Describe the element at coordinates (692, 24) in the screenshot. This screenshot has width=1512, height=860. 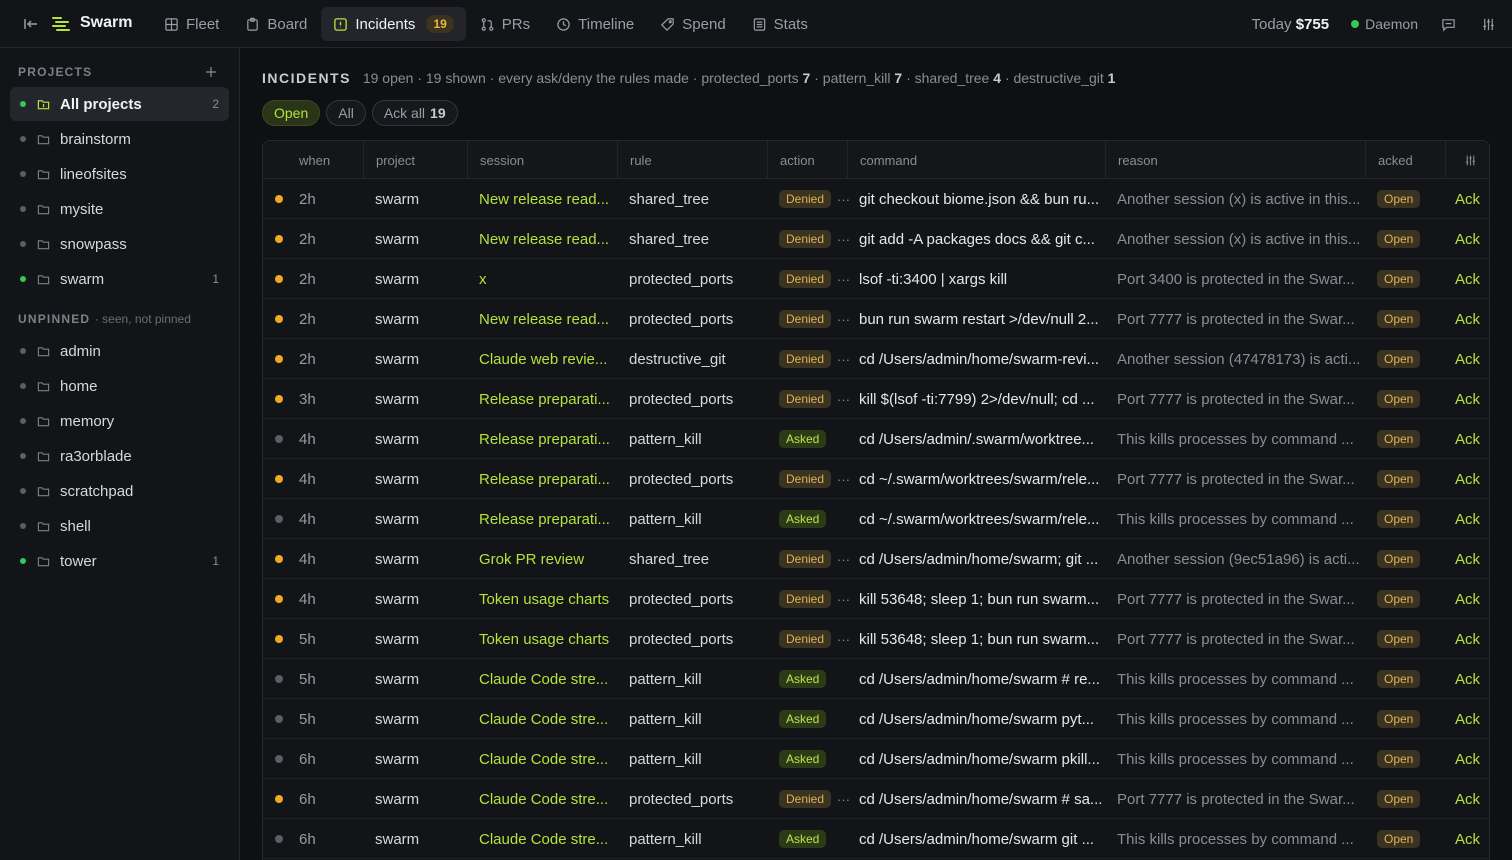
I see `tab-spend: Spend` at that location.